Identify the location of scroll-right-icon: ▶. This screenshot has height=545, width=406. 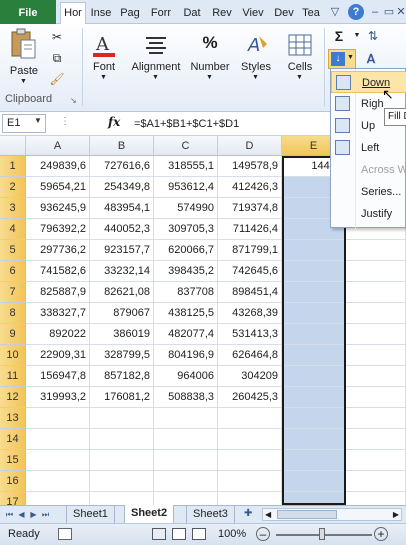
(396, 514).